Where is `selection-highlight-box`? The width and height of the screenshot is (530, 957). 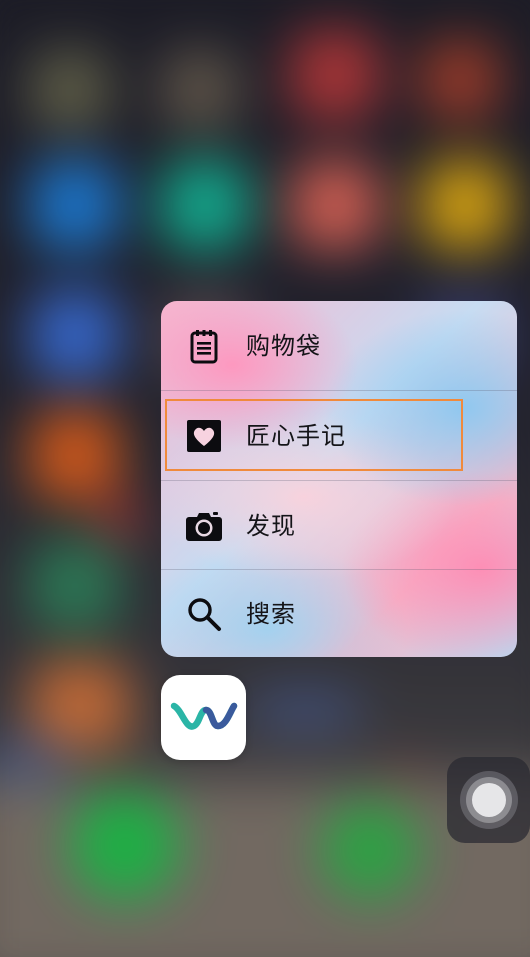 selection-highlight-box is located at coordinates (314, 435).